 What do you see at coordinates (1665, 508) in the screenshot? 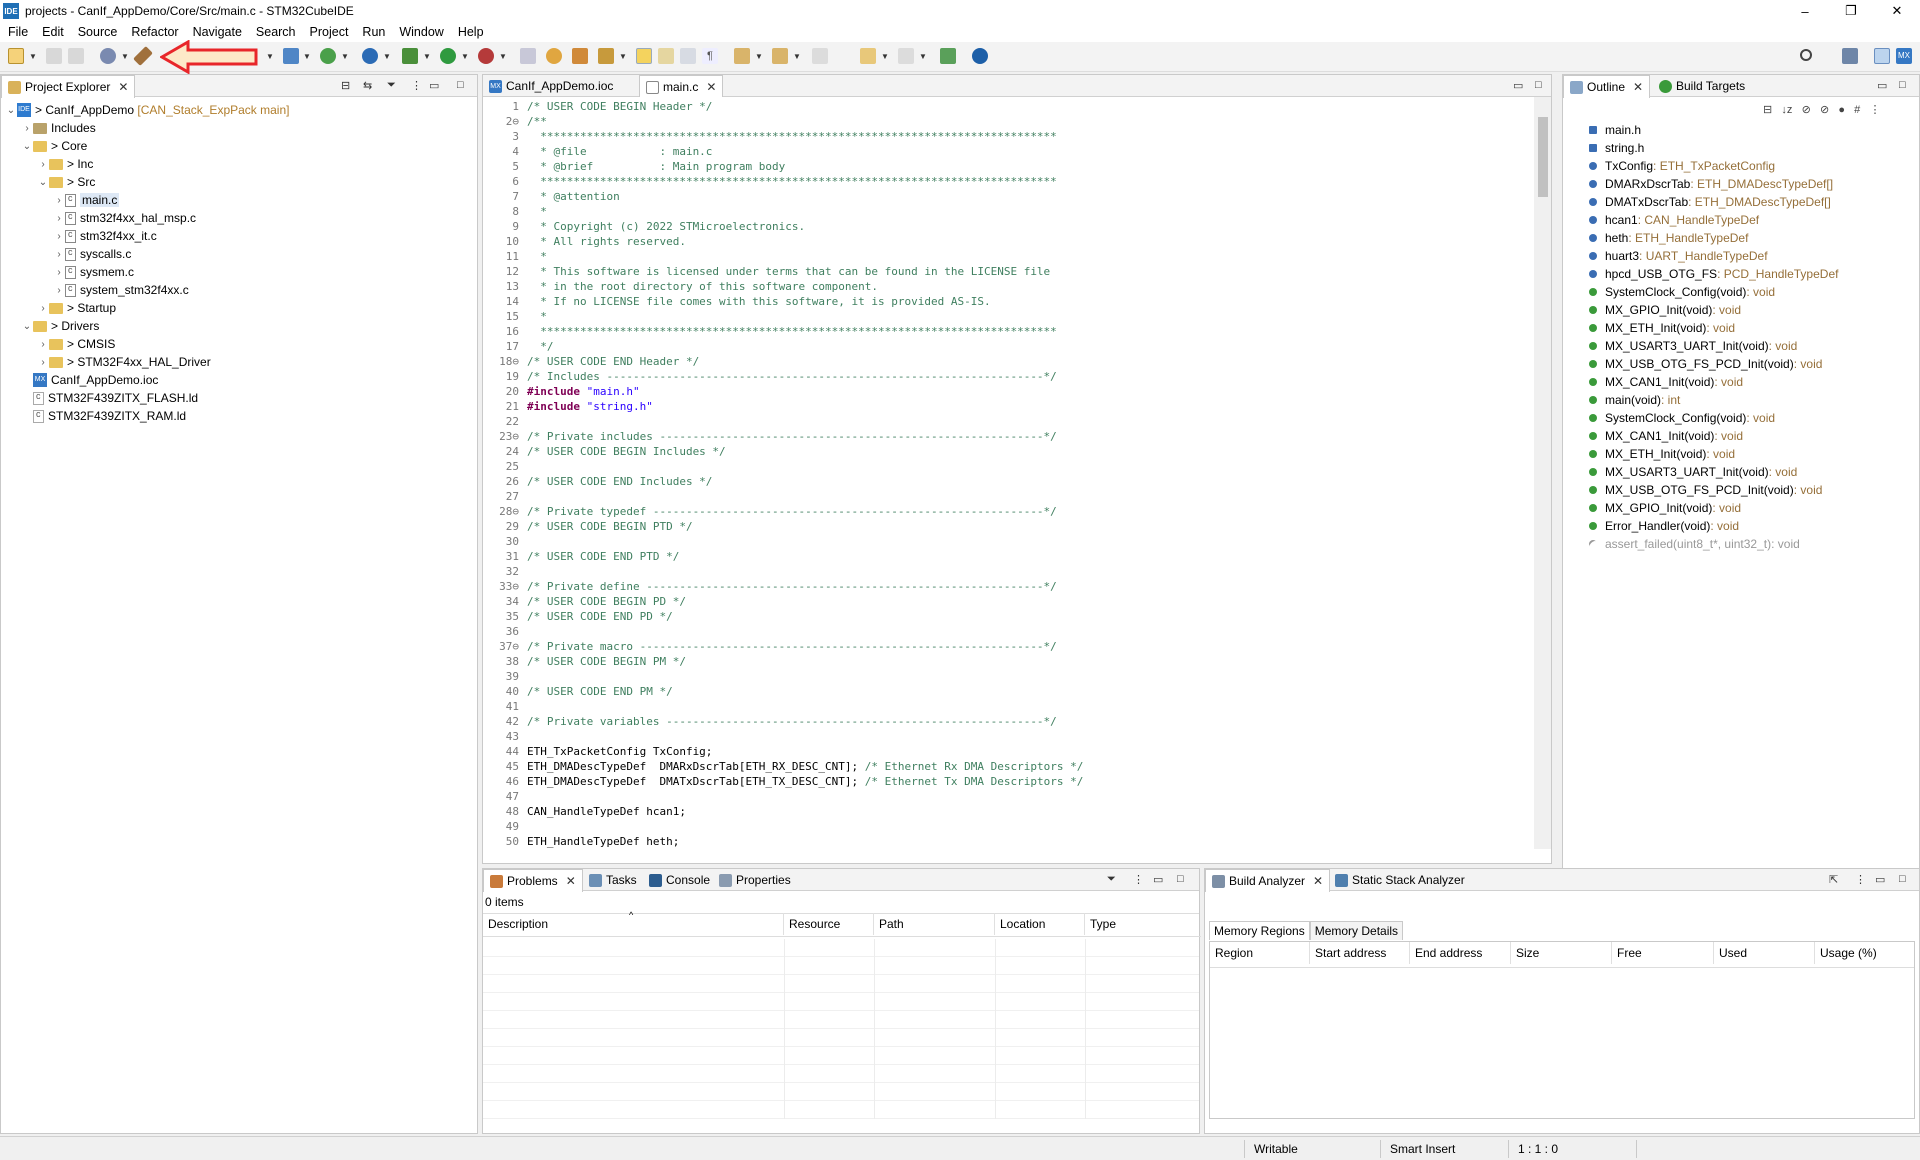
I see `outline-item: MX_GPIO_Init(void) : void` at bounding box center [1665, 508].